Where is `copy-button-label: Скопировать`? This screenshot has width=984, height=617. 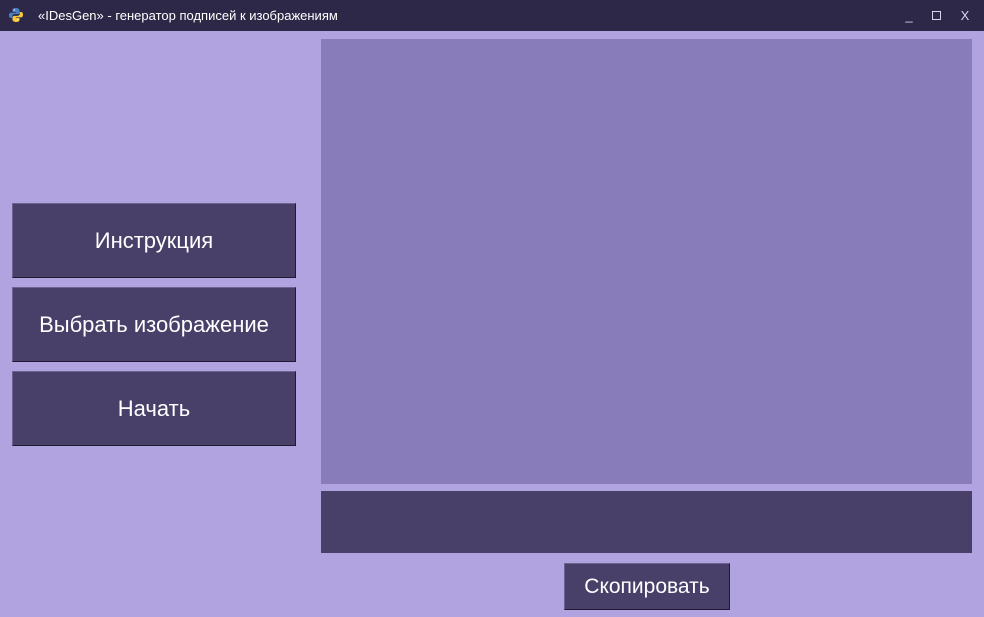 copy-button-label: Скопировать is located at coordinates (647, 586).